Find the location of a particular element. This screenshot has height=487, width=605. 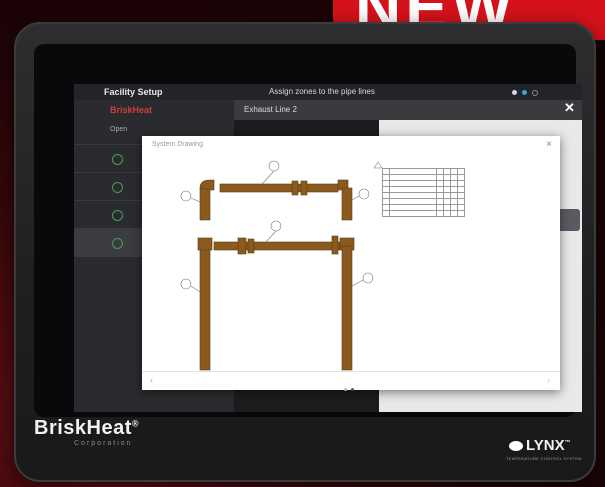

warning-marker-icon is located at coordinates (378, 165).